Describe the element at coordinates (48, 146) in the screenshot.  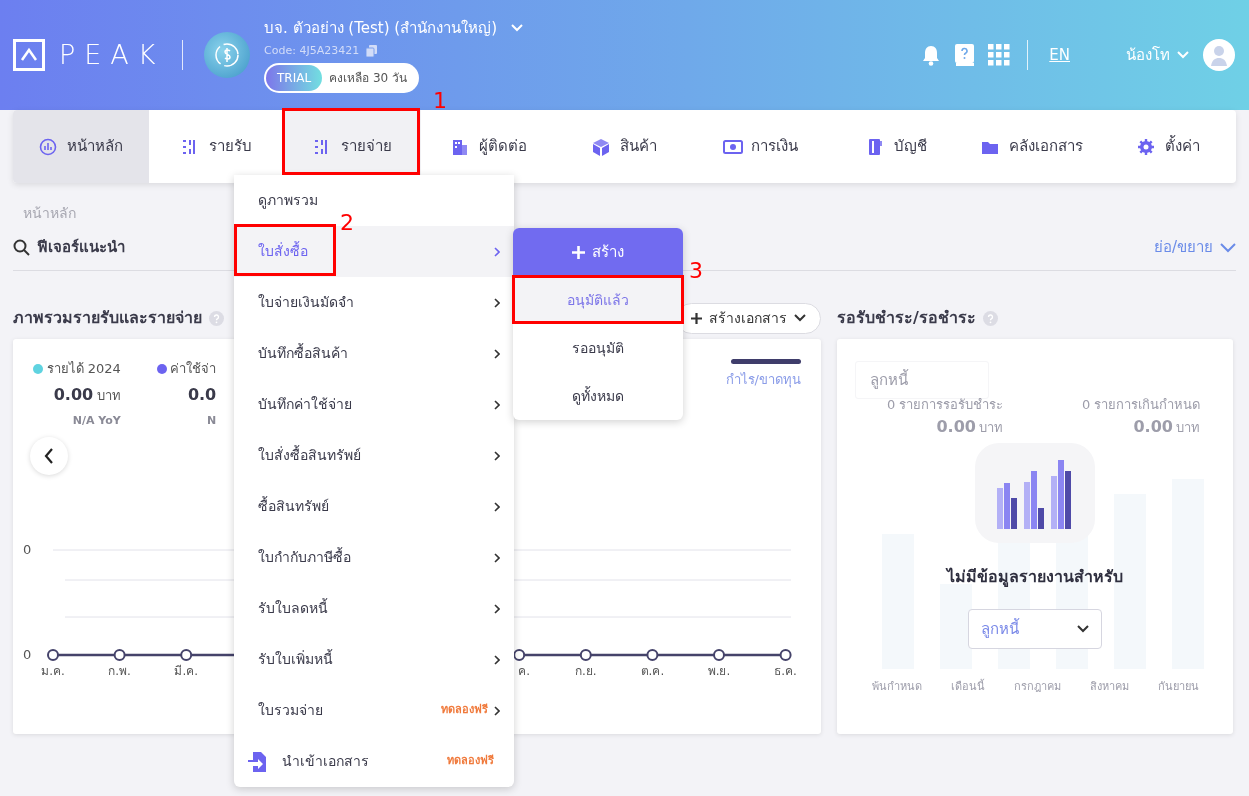
I see `dashboard-icon` at that location.